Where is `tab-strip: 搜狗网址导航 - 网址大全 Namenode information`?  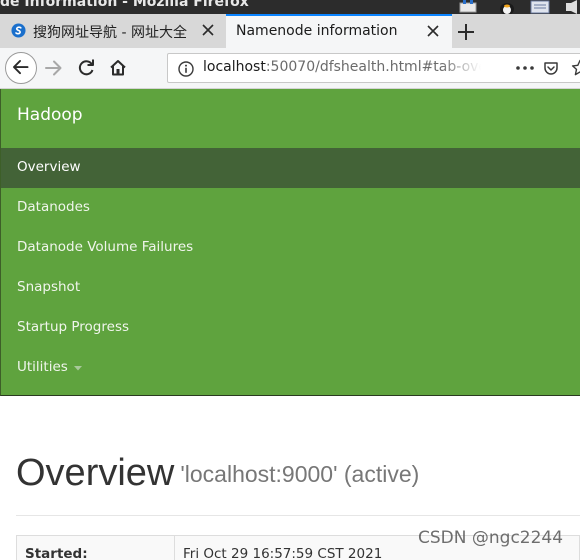 tab-strip: 搜狗网址导航 - 网址大全 Namenode information is located at coordinates (290, 31).